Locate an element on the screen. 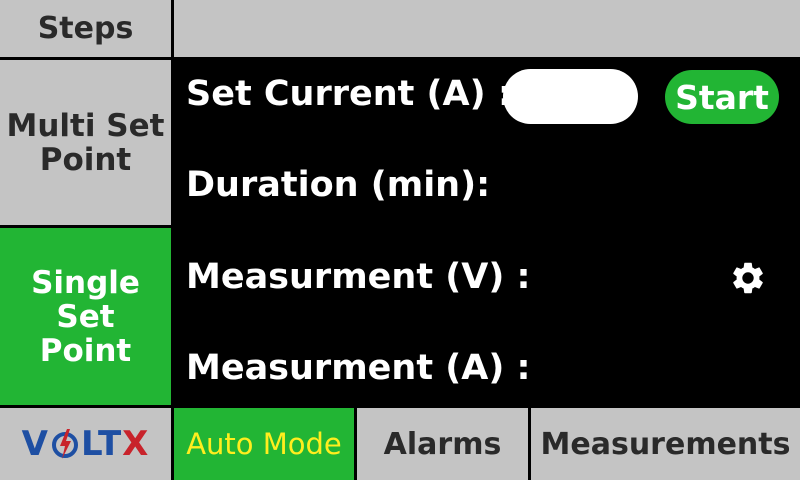 The height and width of the screenshot is (480, 800). single-set-point-button: Single Set Point is located at coordinates (85, 316).